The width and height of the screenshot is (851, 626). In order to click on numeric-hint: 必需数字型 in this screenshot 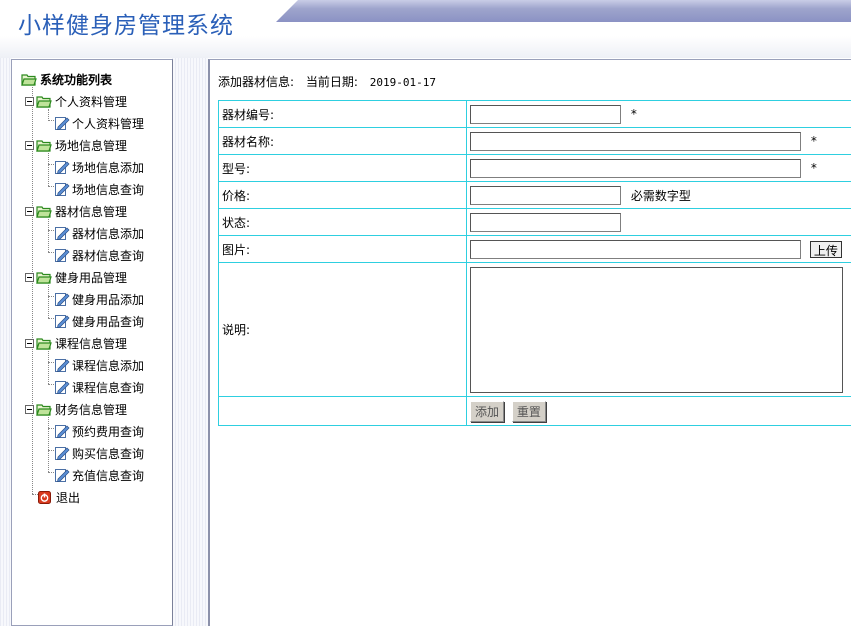, I will do `click(660, 195)`.